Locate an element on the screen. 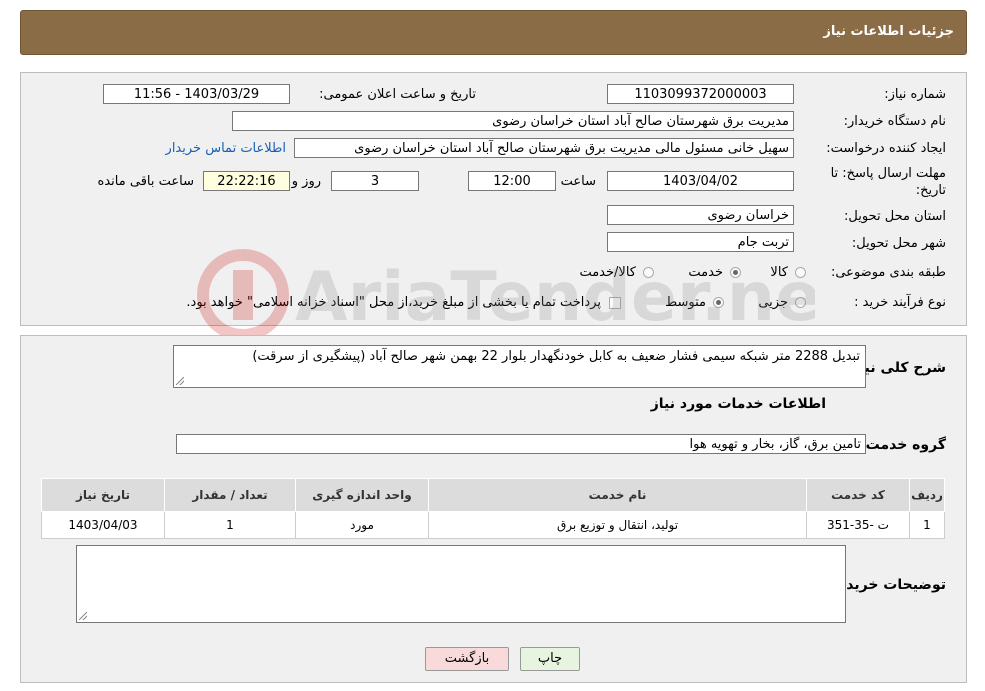 This screenshot has height=691, width=985. delivery-city-label: شهر محل تحویل: is located at coordinates (898, 243).